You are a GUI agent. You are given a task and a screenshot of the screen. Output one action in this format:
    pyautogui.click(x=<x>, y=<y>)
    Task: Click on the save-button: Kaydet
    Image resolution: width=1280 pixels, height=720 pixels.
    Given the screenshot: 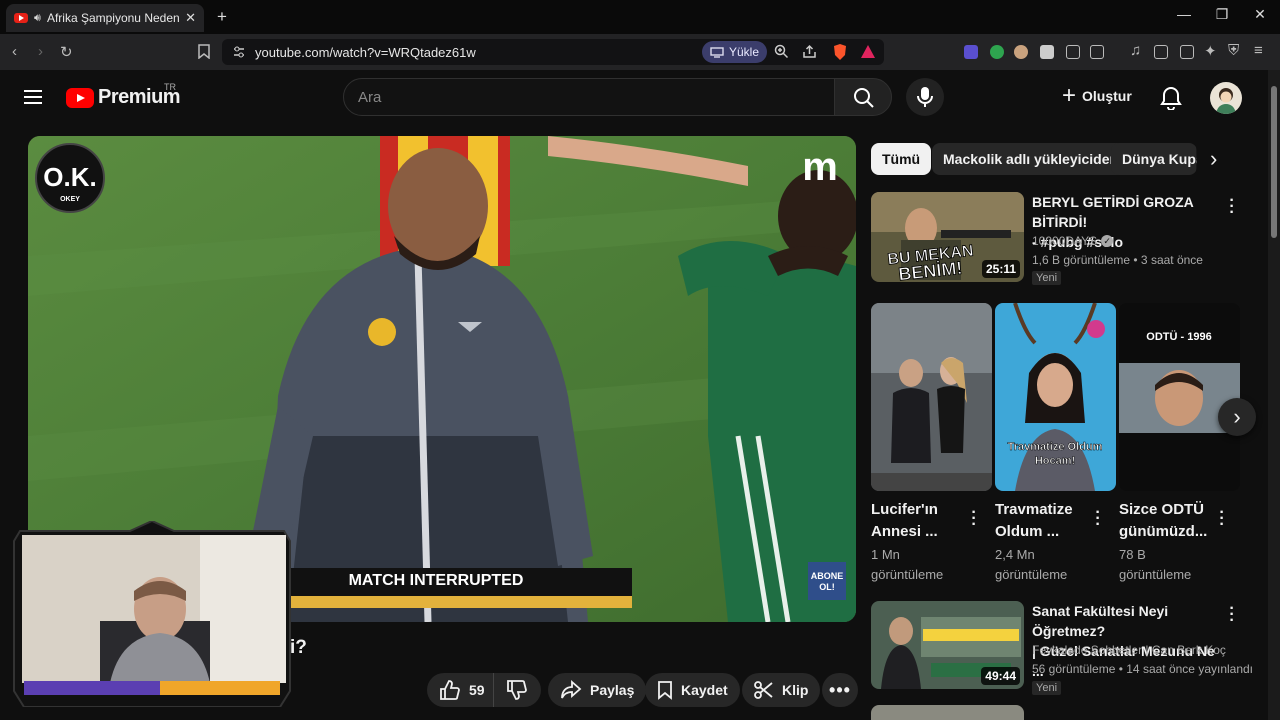 What is the action you would take?
    pyautogui.click(x=692, y=690)
    